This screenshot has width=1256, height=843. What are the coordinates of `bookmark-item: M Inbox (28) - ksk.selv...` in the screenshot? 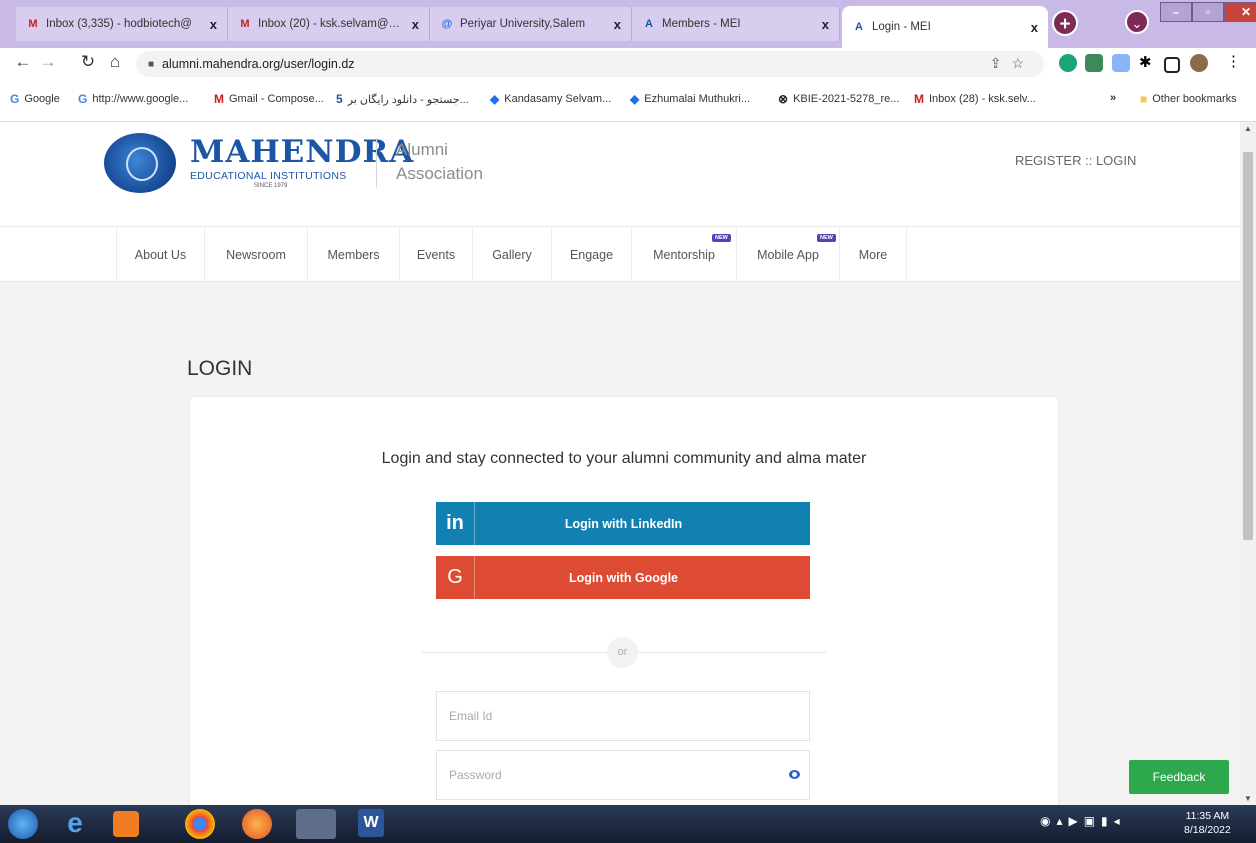 It's located at (975, 99).